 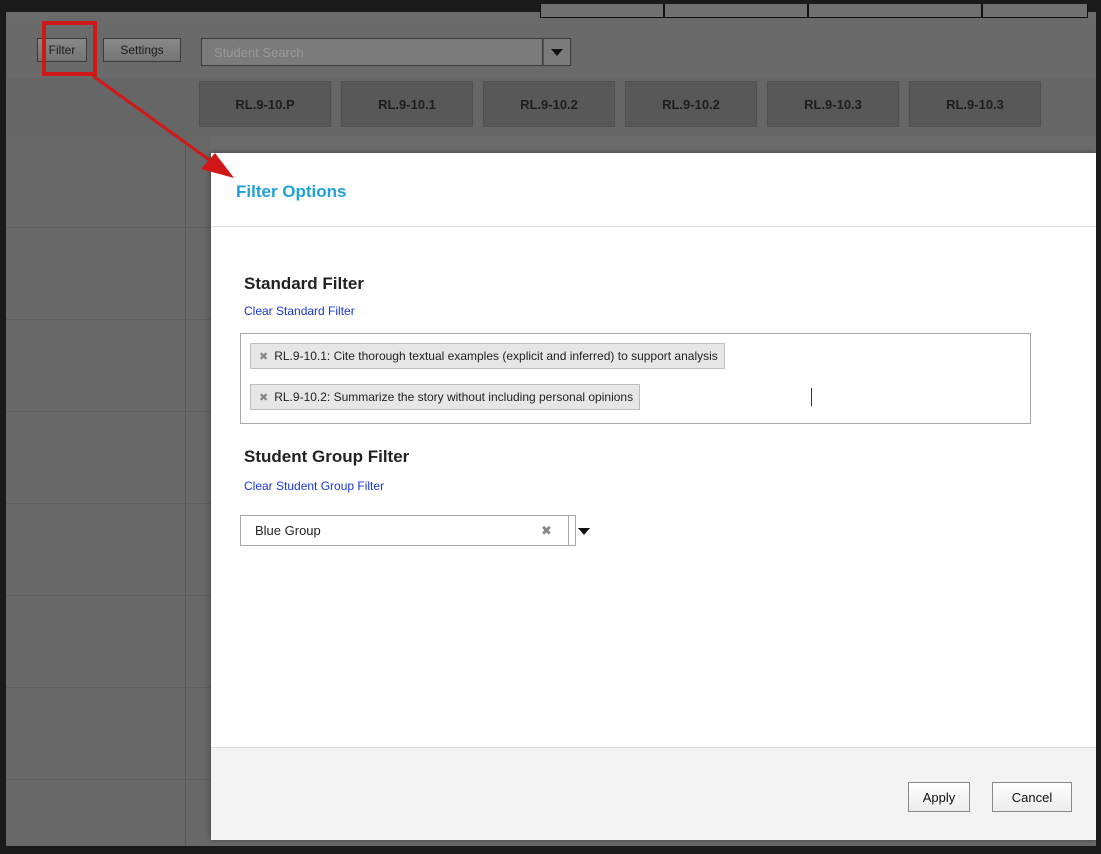 What do you see at coordinates (407, 104) in the screenshot?
I see `column-header: RL.9-10.1` at bounding box center [407, 104].